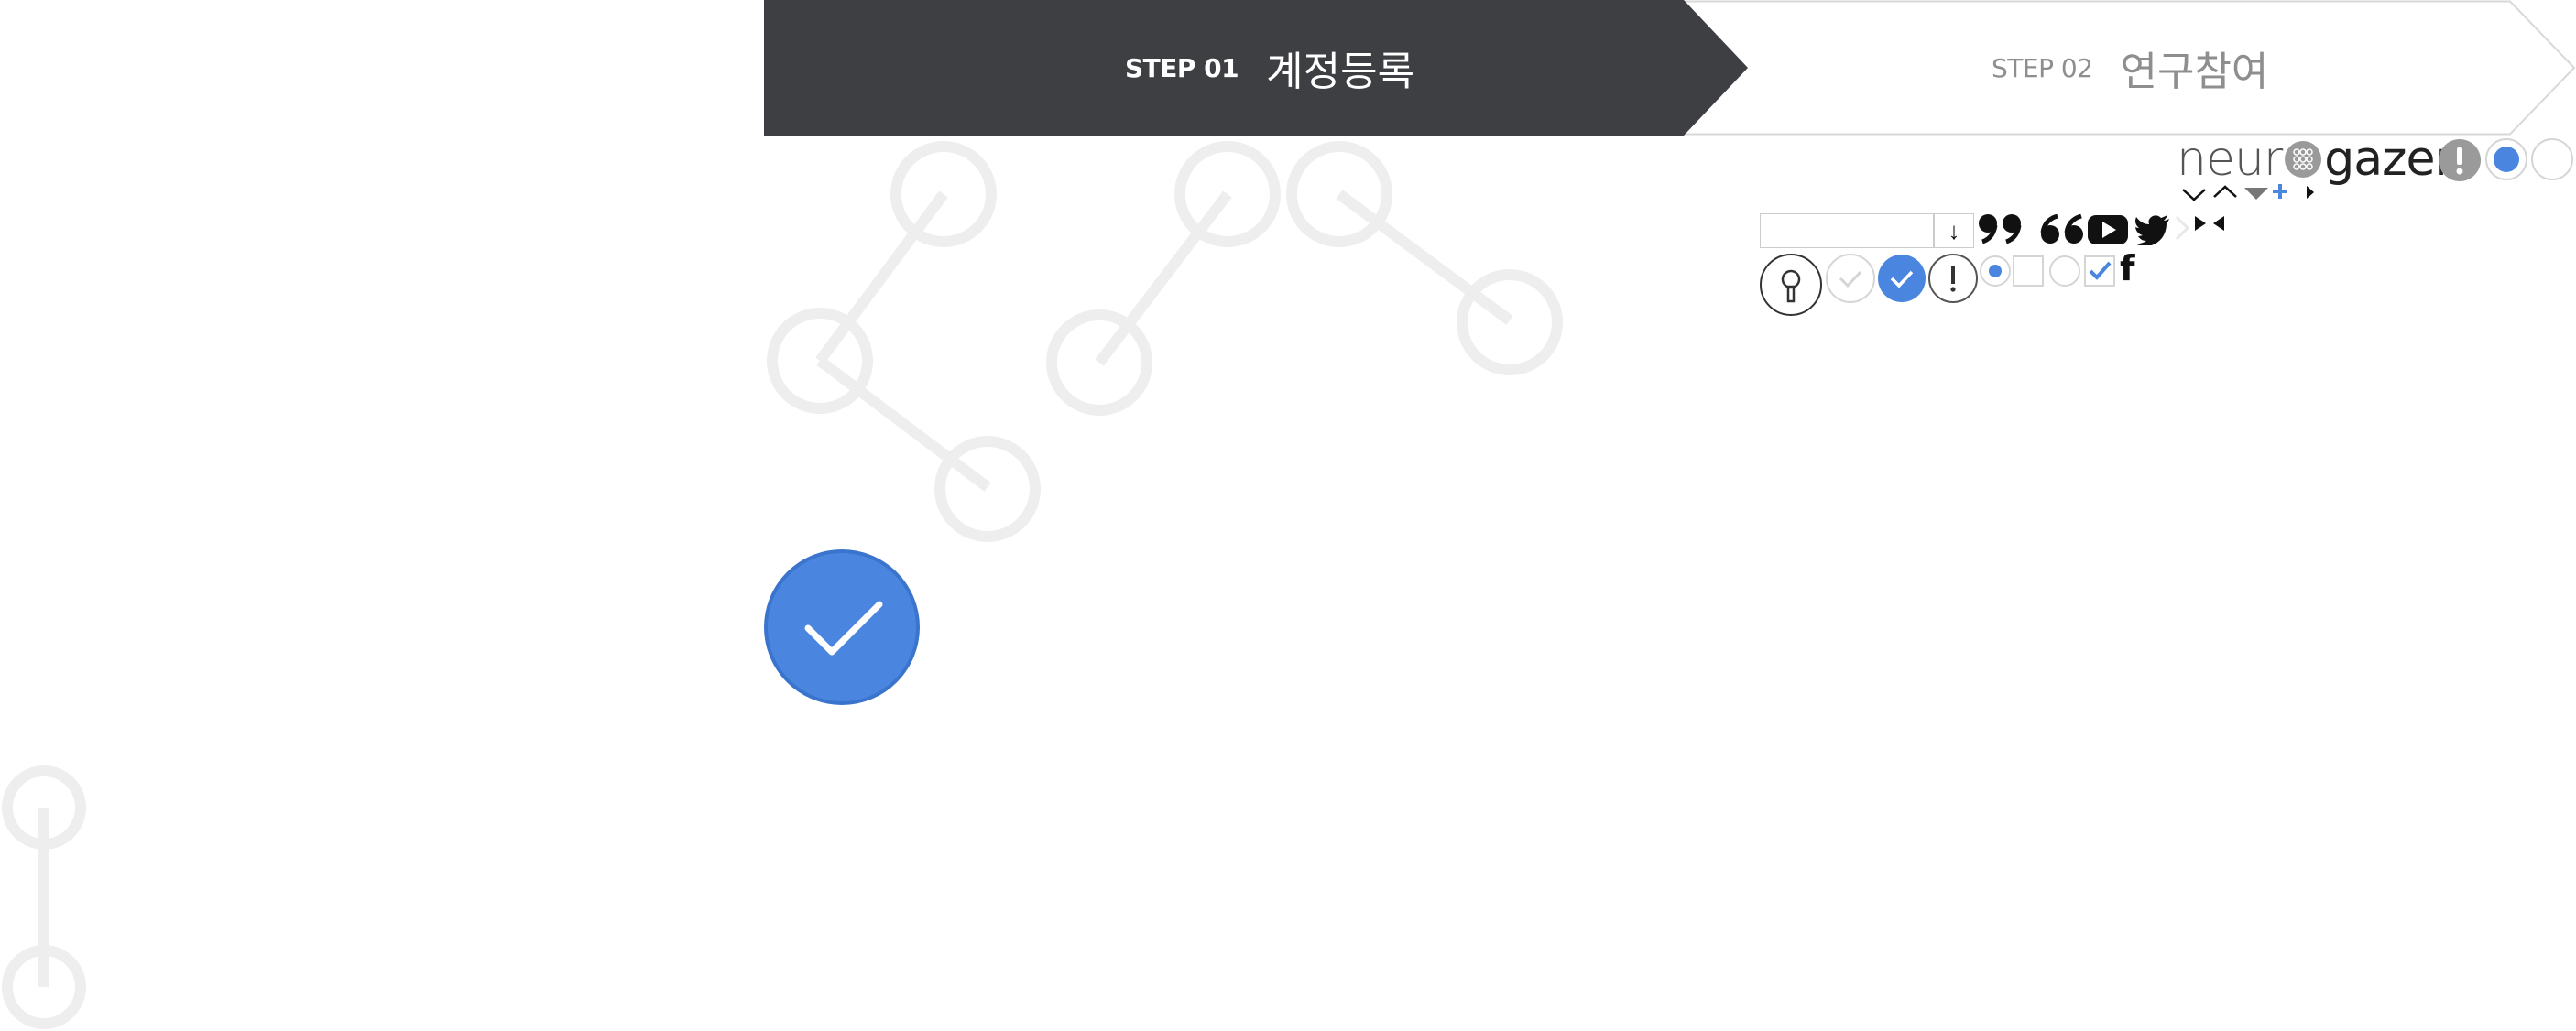  Describe the element at coordinates (1182, 67) in the screenshot. I see `step-1-number: STEP 01` at that location.